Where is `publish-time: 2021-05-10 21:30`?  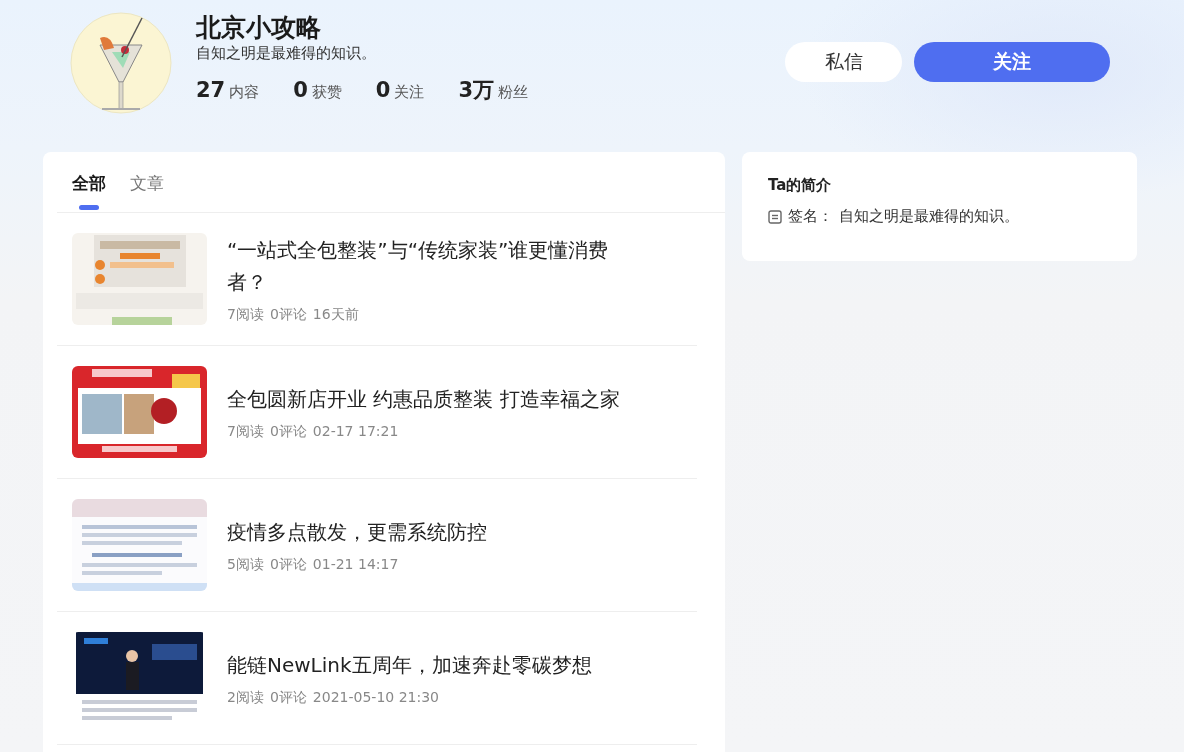
publish-time: 2021-05-10 21:30 is located at coordinates (375, 697).